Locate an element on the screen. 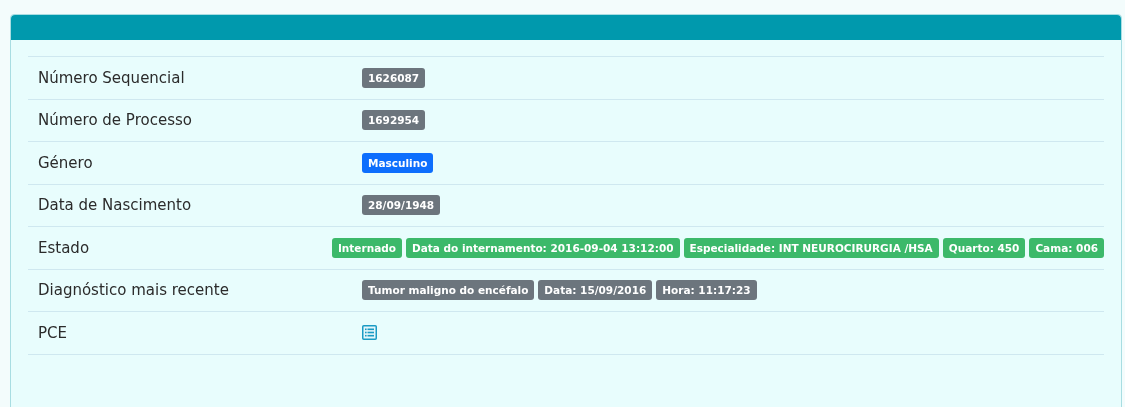 This screenshot has height=407, width=1125. field-label: Género is located at coordinates (66, 163).